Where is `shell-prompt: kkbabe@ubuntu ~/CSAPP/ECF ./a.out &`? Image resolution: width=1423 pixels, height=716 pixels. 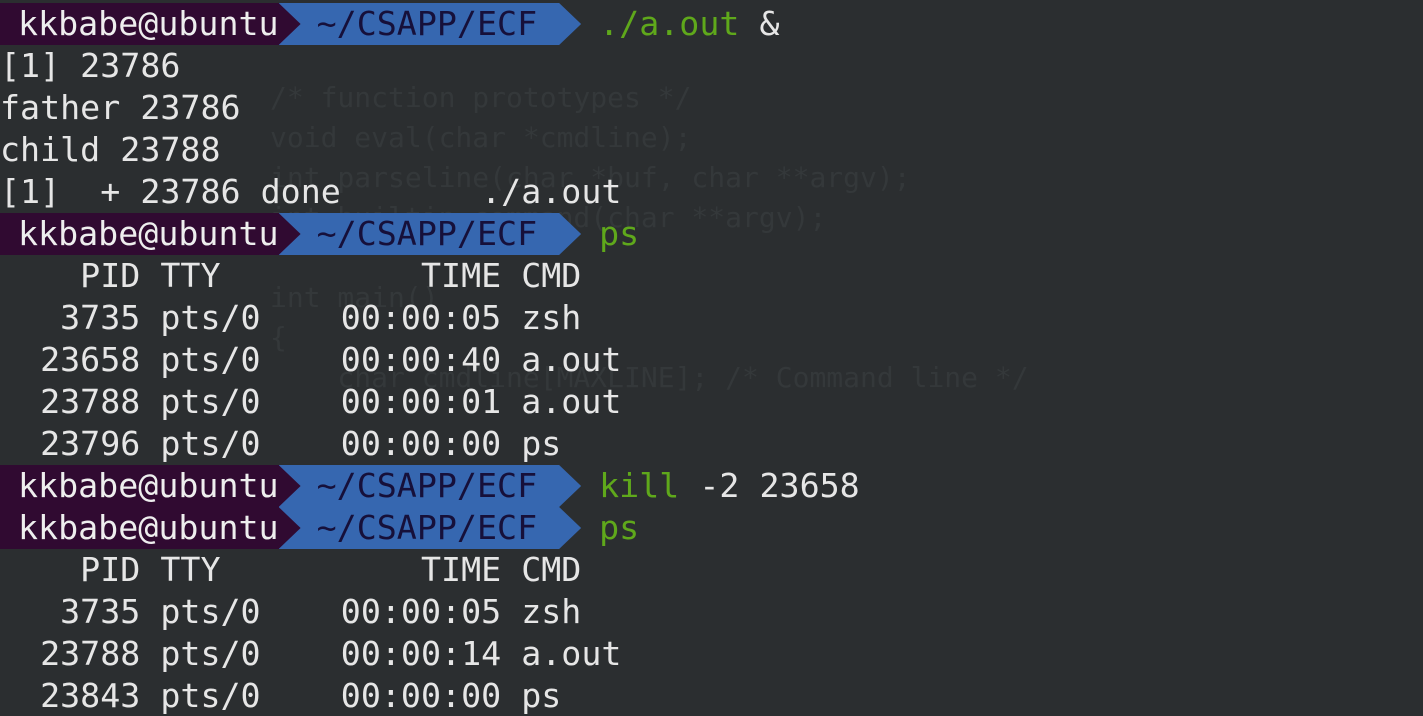 shell-prompt: kkbabe@ubuntu ~/CSAPP/ECF ./a.out & is located at coordinates (390, 24).